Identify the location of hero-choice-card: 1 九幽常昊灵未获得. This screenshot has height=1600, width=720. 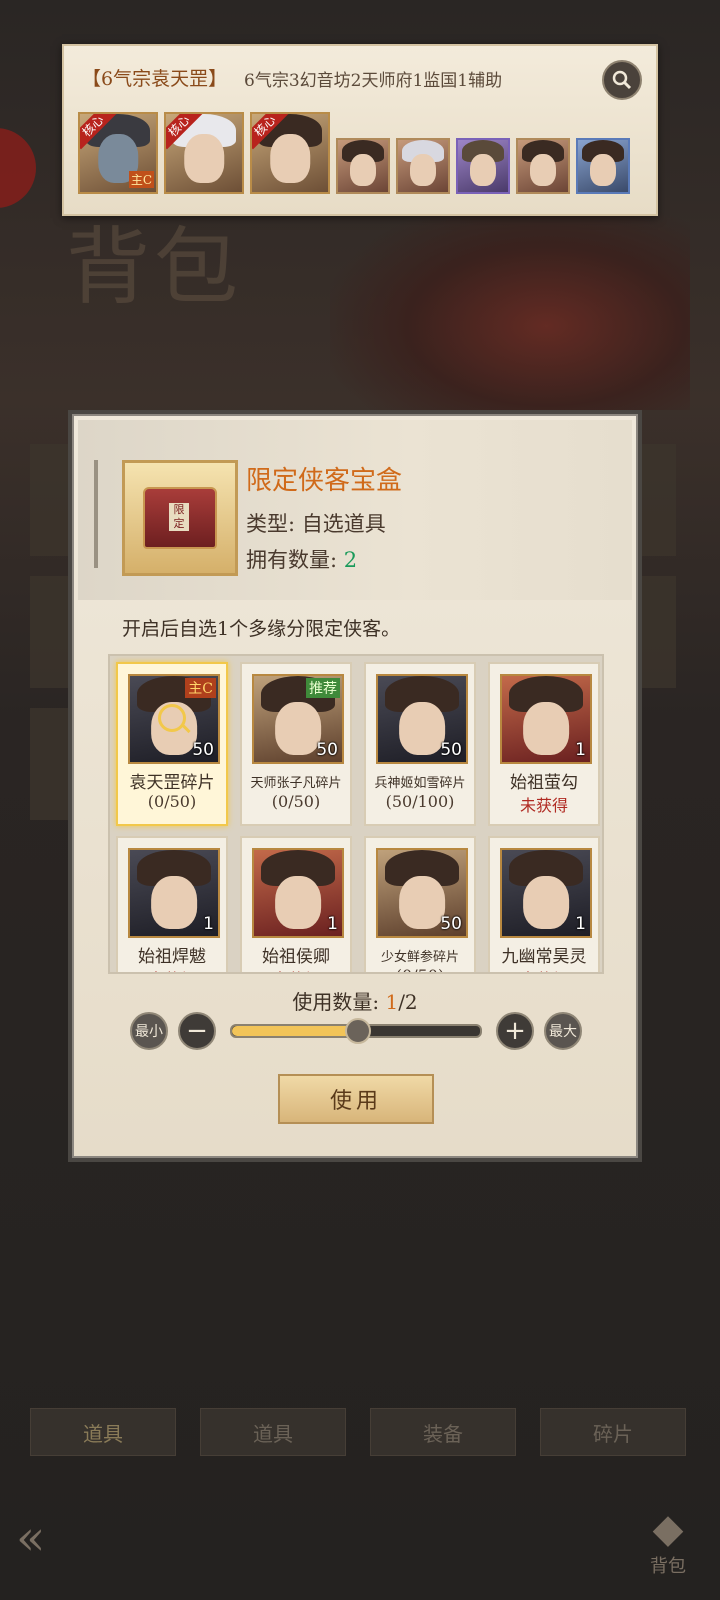
(544, 904).